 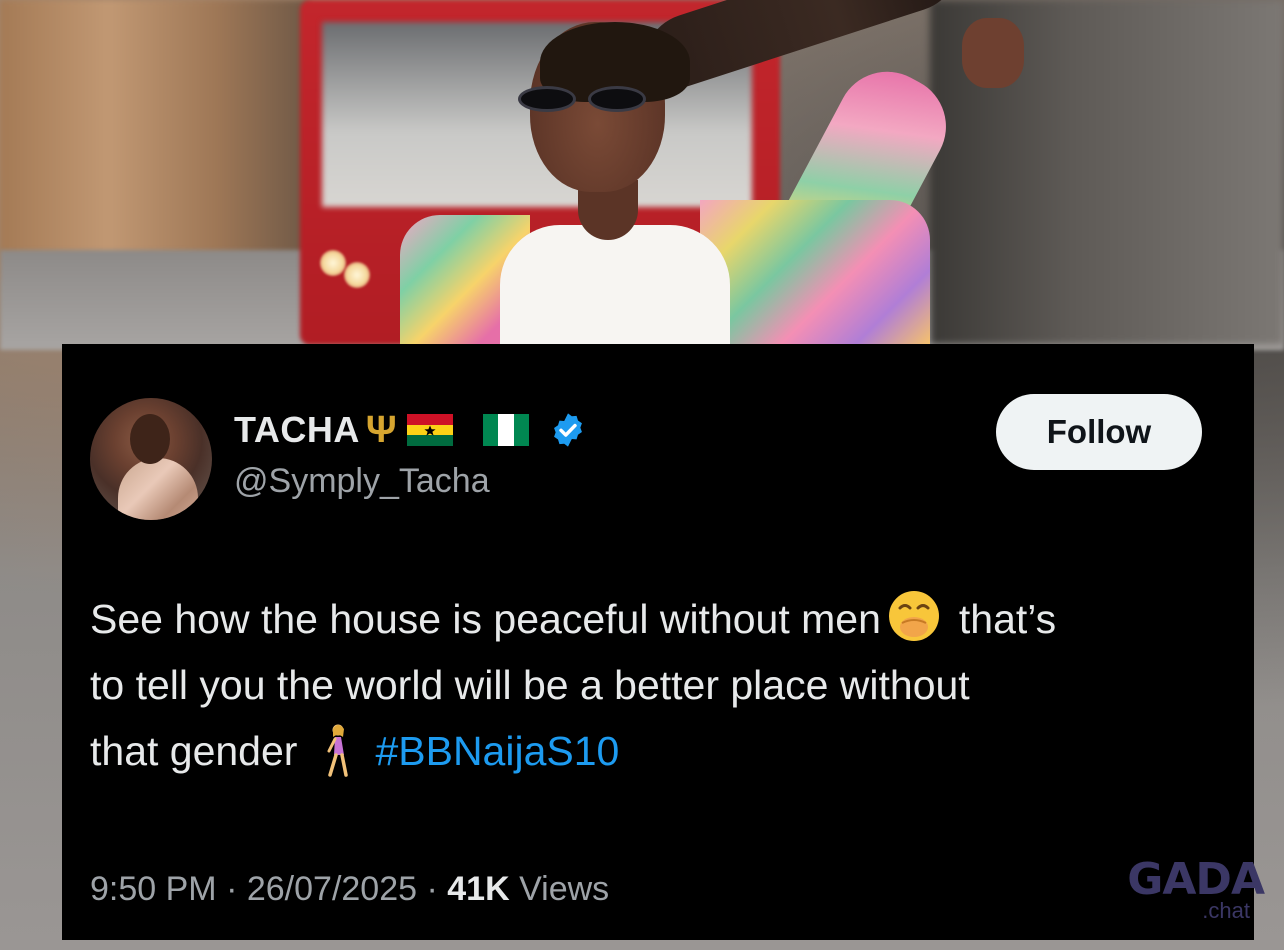 I want to click on author-name-row: TACHA Ψ, so click(x=410, y=430).